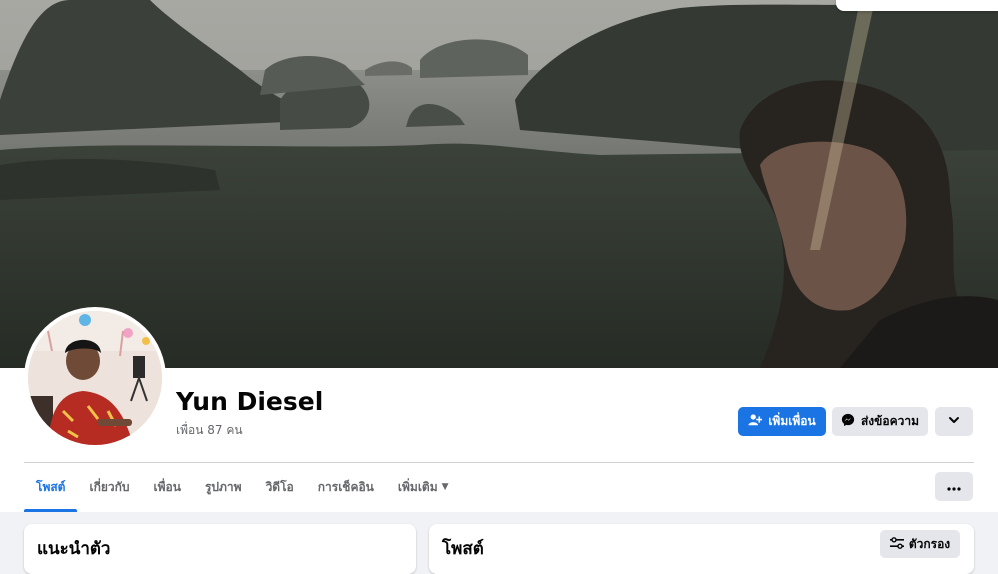 The width and height of the screenshot is (998, 574). Describe the element at coordinates (917, 5) in the screenshot. I see `top-right-panel` at that location.